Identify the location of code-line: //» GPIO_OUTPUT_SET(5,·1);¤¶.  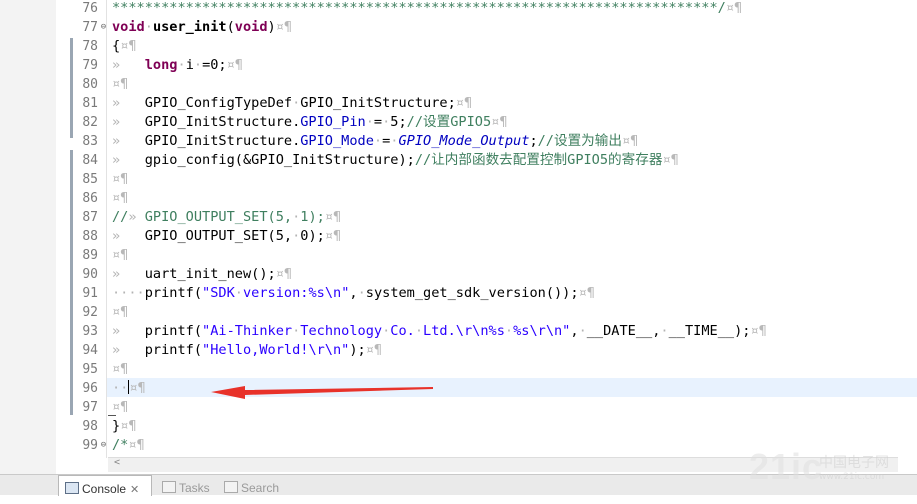
(226, 217).